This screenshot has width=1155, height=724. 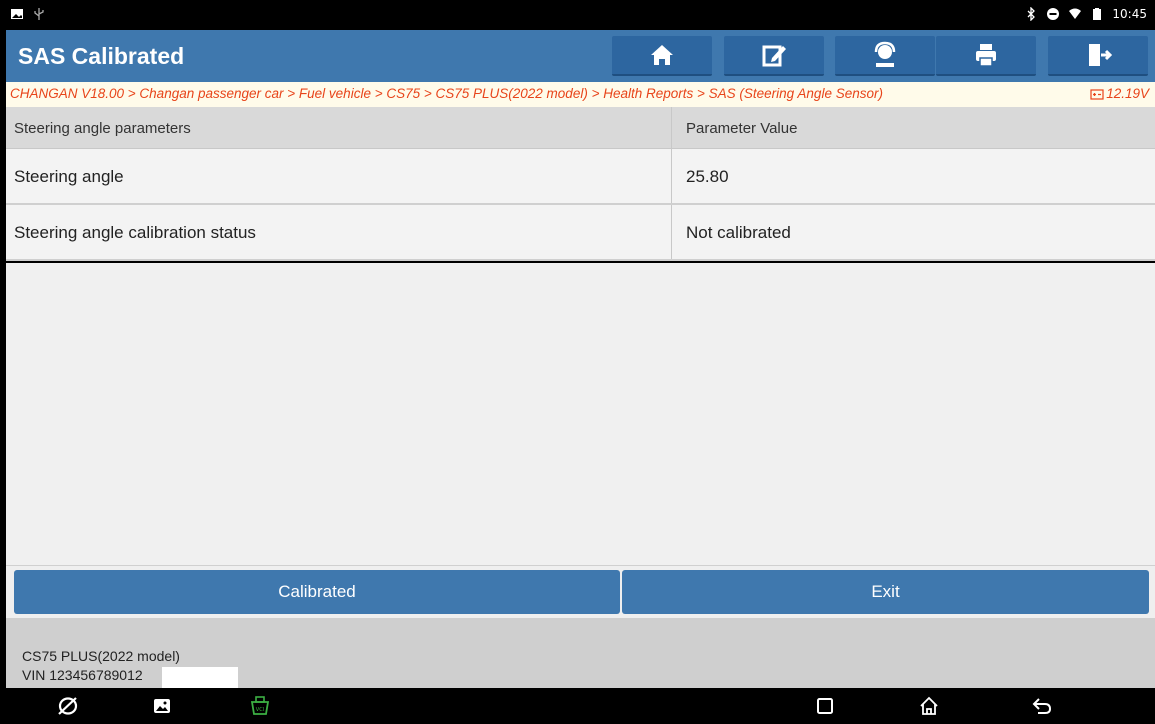 What do you see at coordinates (929, 706) in the screenshot?
I see `nav-home-icon` at bounding box center [929, 706].